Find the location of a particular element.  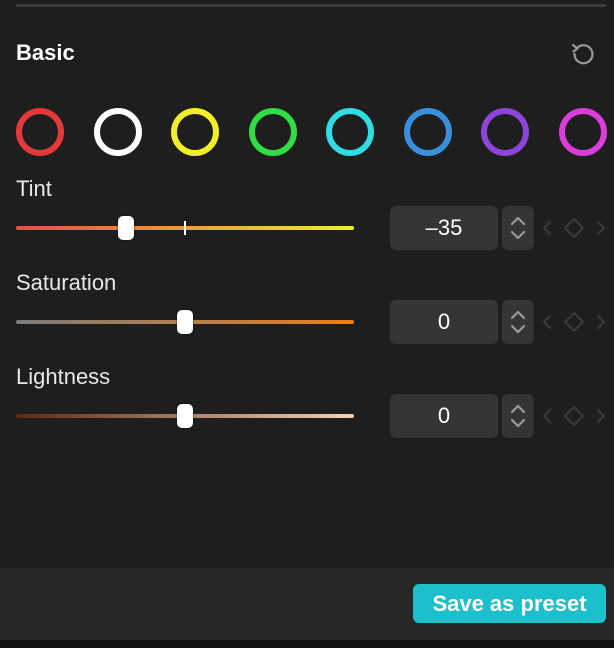

swatch-orange is located at coordinates (117, 132).